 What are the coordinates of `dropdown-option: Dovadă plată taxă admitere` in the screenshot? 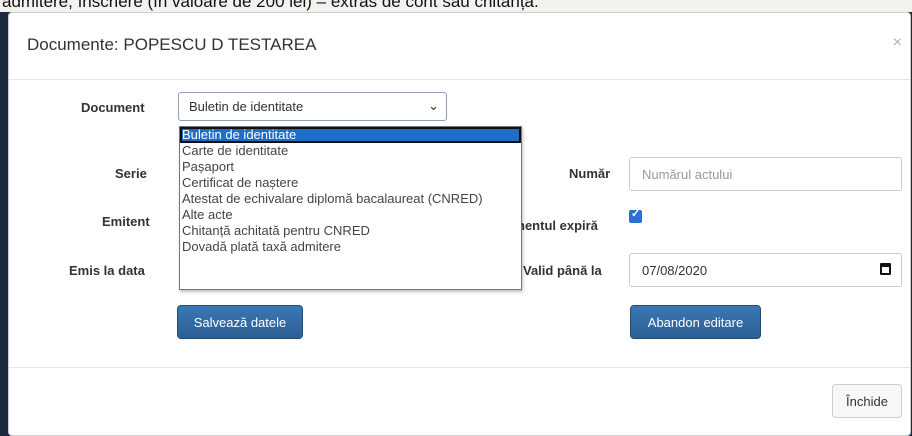 It's located at (350, 247).